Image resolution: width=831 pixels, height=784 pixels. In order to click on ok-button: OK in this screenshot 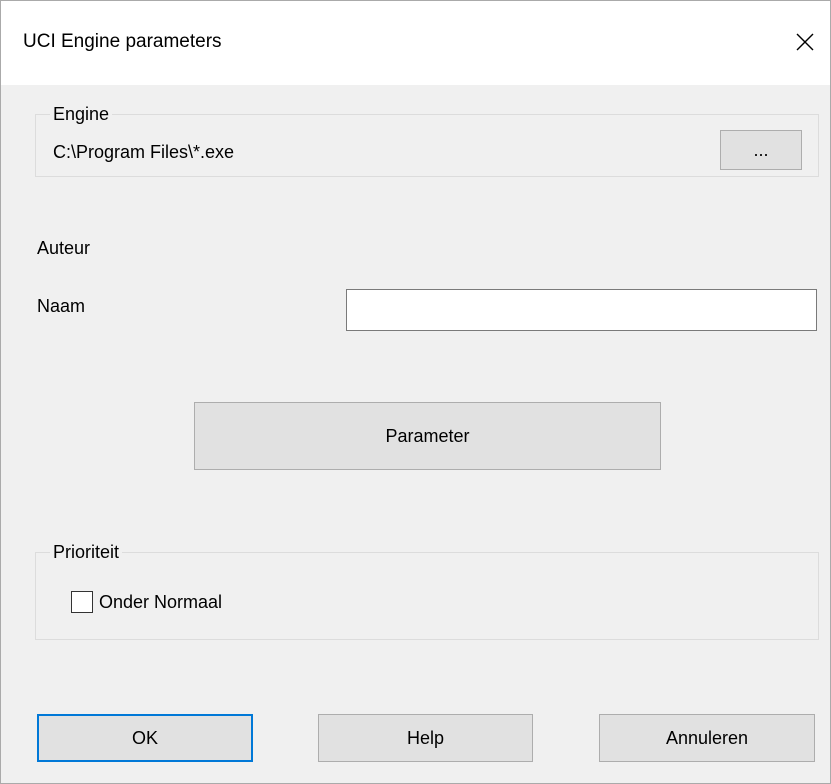, I will do `click(145, 738)`.